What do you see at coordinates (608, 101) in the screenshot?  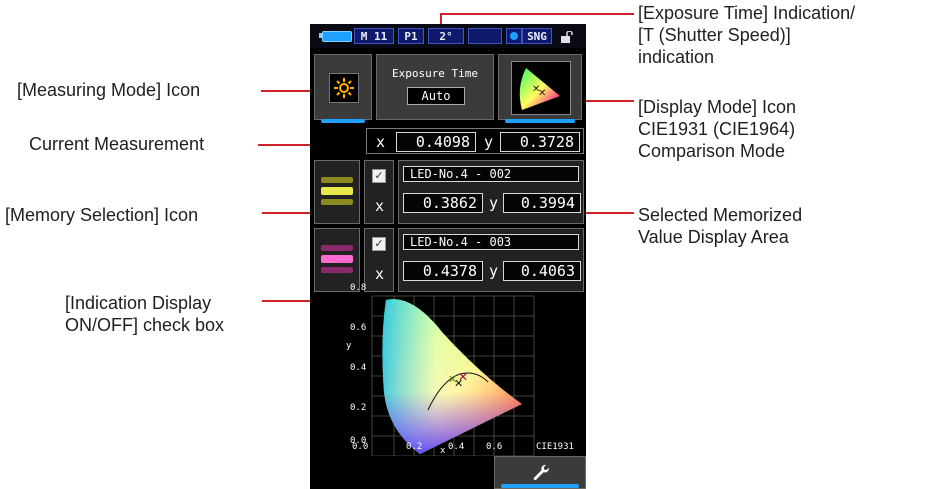 I see `leader-display-mode` at bounding box center [608, 101].